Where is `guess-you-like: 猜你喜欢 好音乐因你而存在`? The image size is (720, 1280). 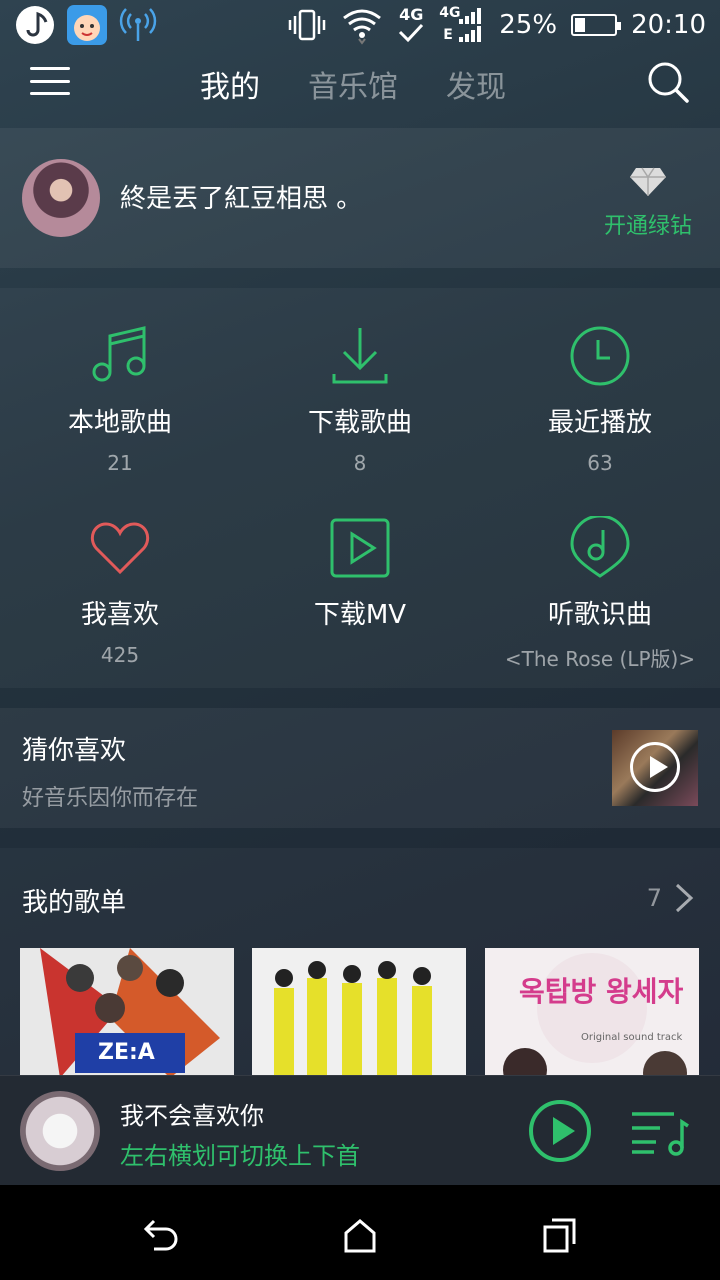
guess-you-like: 猜你喜欢 好音乐因你而存在 is located at coordinates (360, 768).